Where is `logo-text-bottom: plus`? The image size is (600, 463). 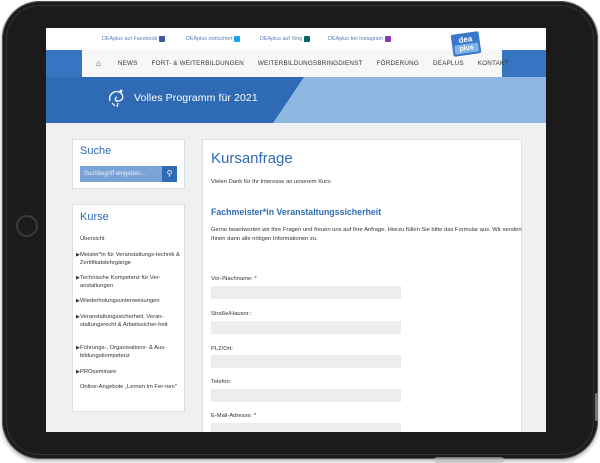
logo-text-bottom: plus is located at coordinates (467, 48).